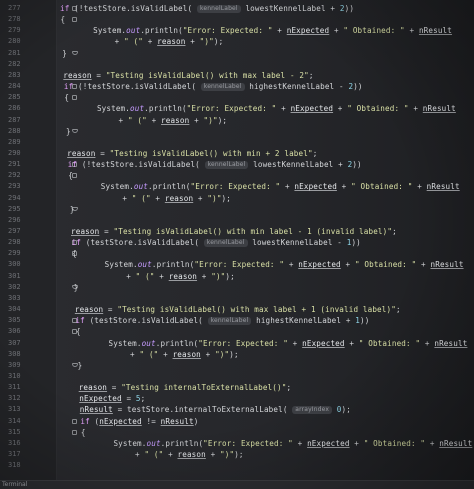 This screenshot has width=474, height=489. Describe the element at coordinates (14, 297) in the screenshot. I see `line-number: 303` at that location.